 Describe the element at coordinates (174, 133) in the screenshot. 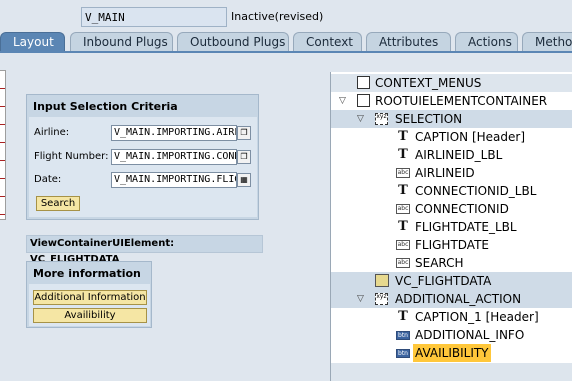

I see `airline-input: V_MAIN.IMPORTING.AIRLINEID` at that location.